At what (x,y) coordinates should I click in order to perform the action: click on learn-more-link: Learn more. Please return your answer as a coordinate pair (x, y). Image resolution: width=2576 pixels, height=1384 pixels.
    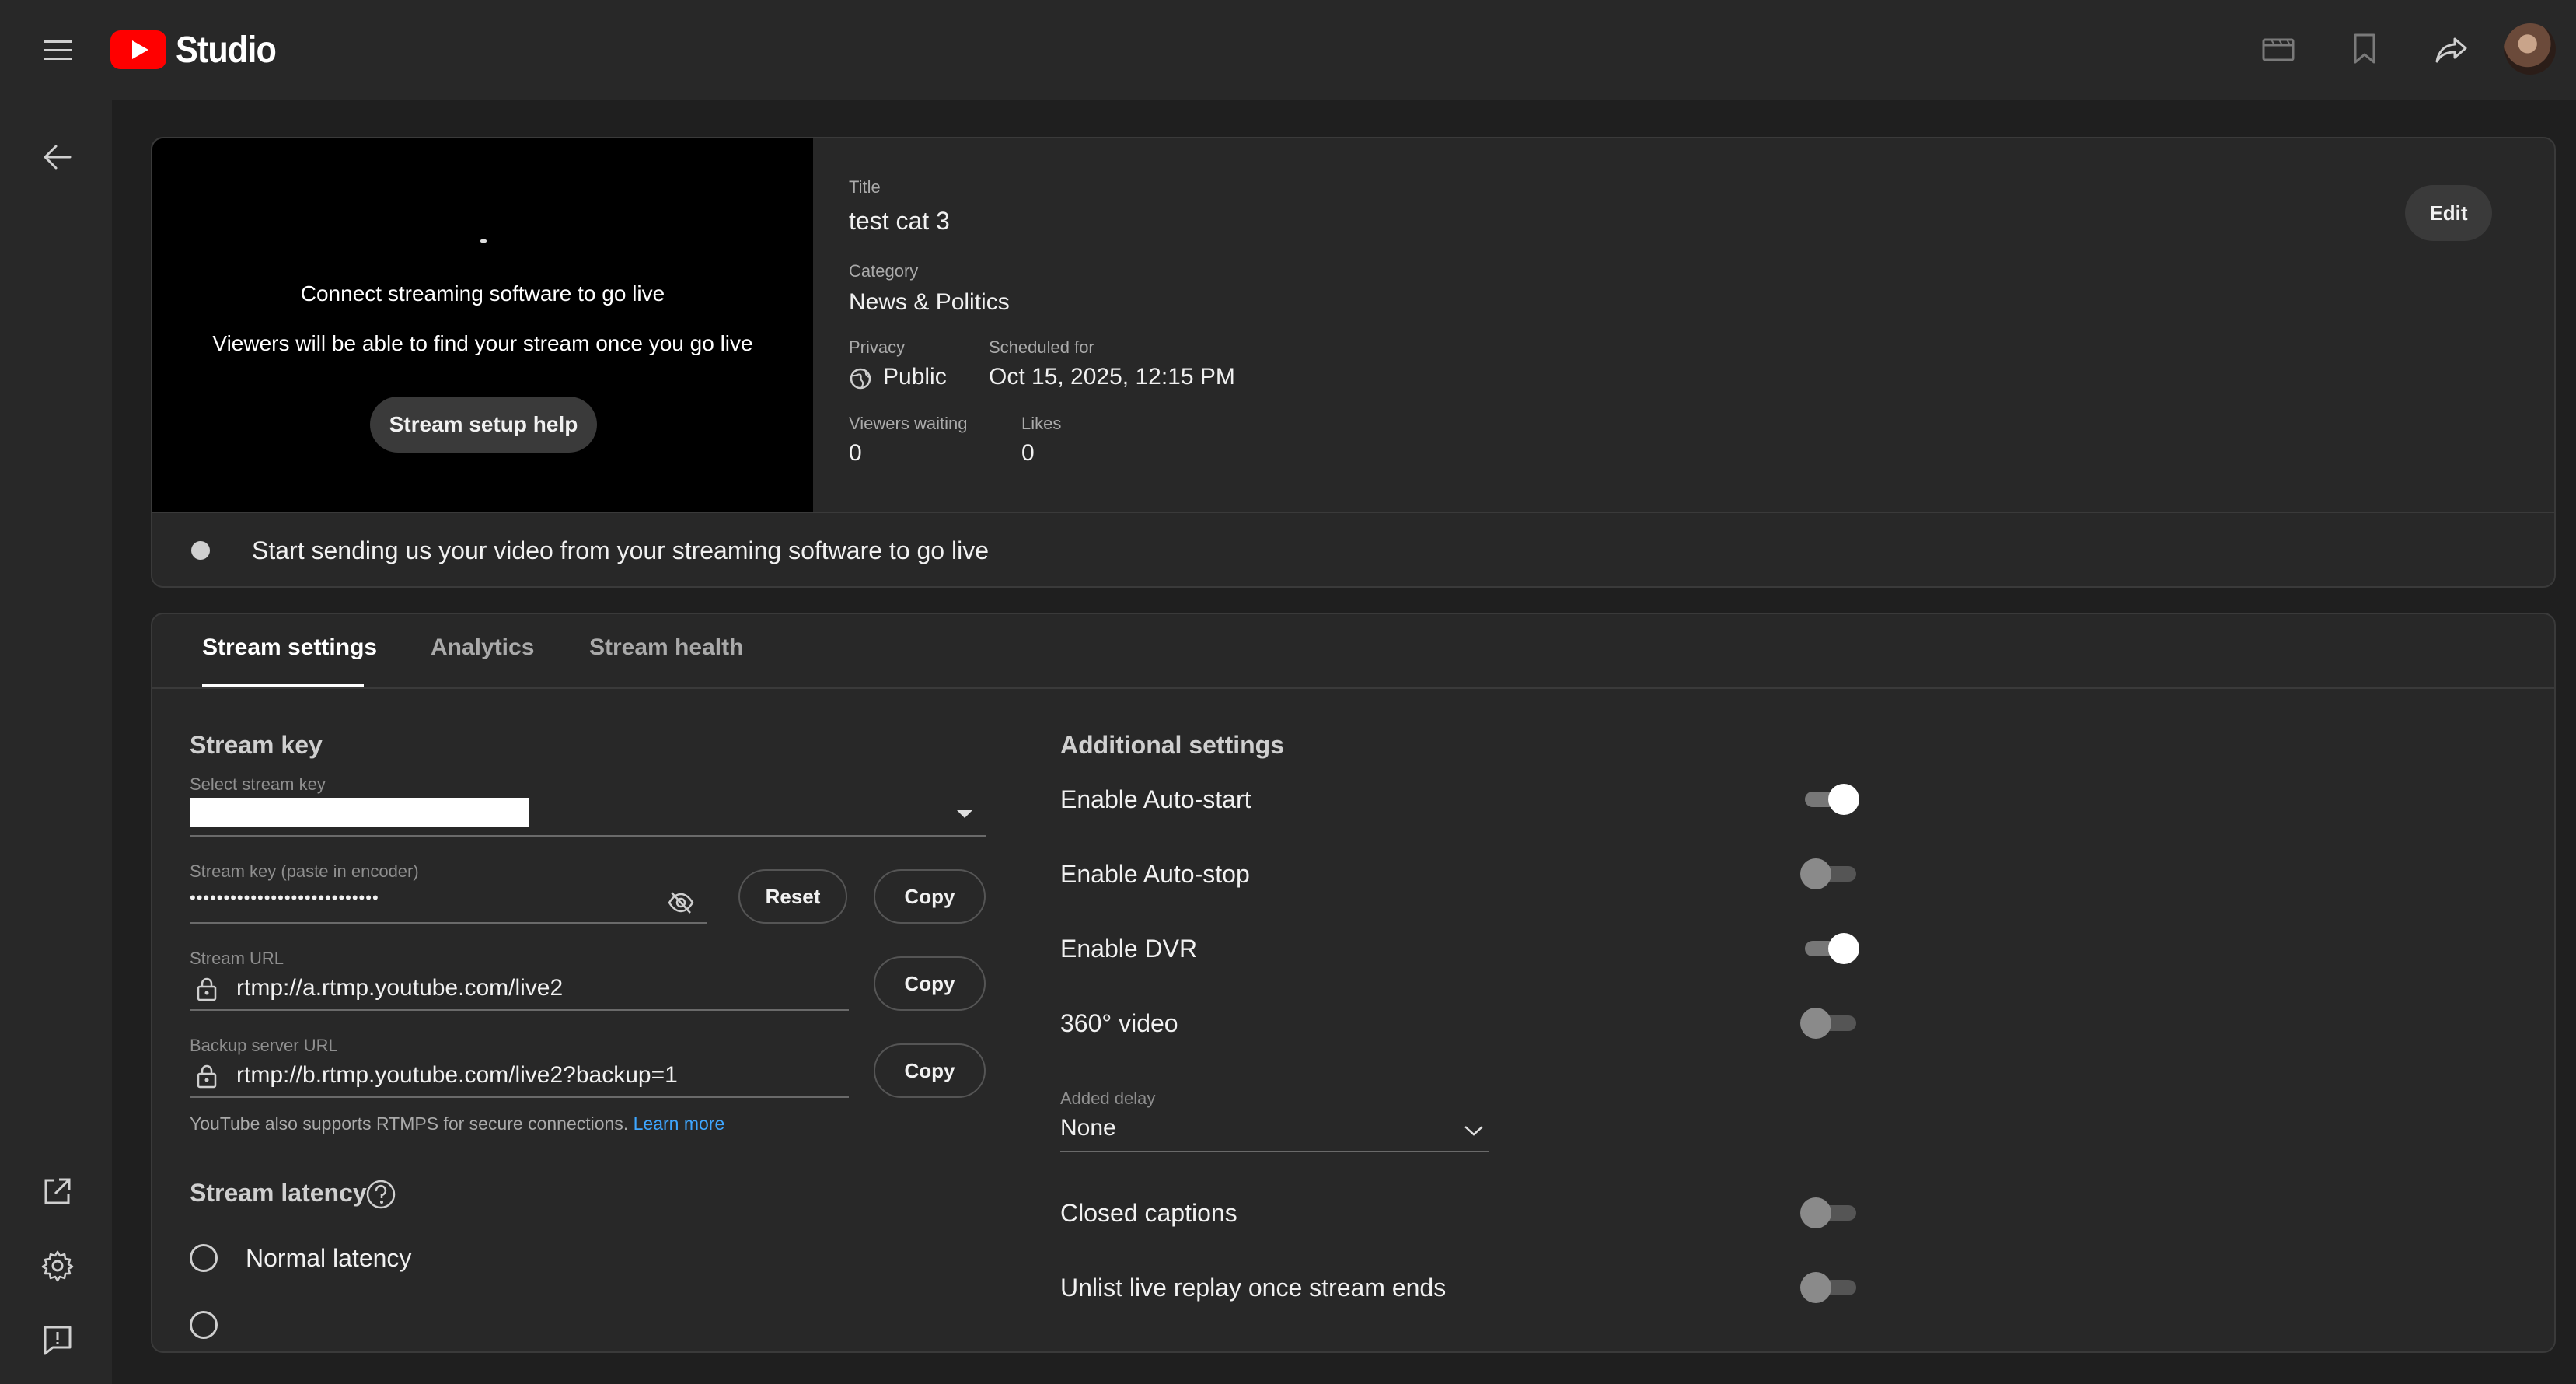
    Looking at the image, I should click on (680, 1123).